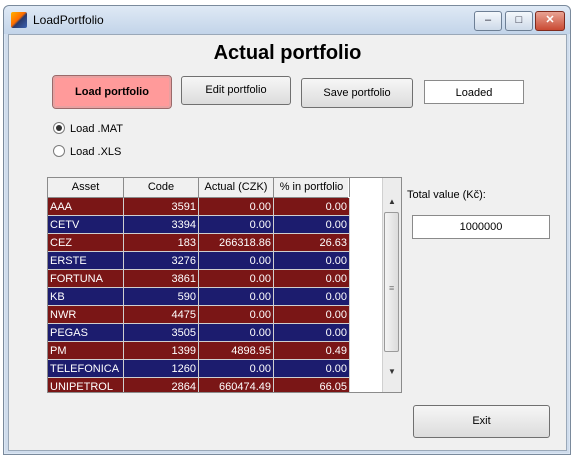  I want to click on total-value-field: 1000000, so click(481, 227).